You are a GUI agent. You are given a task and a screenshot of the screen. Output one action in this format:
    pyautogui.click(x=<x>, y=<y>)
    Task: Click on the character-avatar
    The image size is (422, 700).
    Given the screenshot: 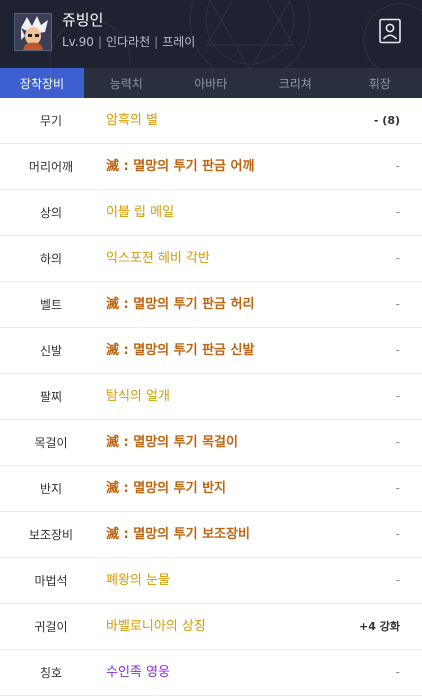 What is the action you would take?
    pyautogui.click(x=33, y=32)
    